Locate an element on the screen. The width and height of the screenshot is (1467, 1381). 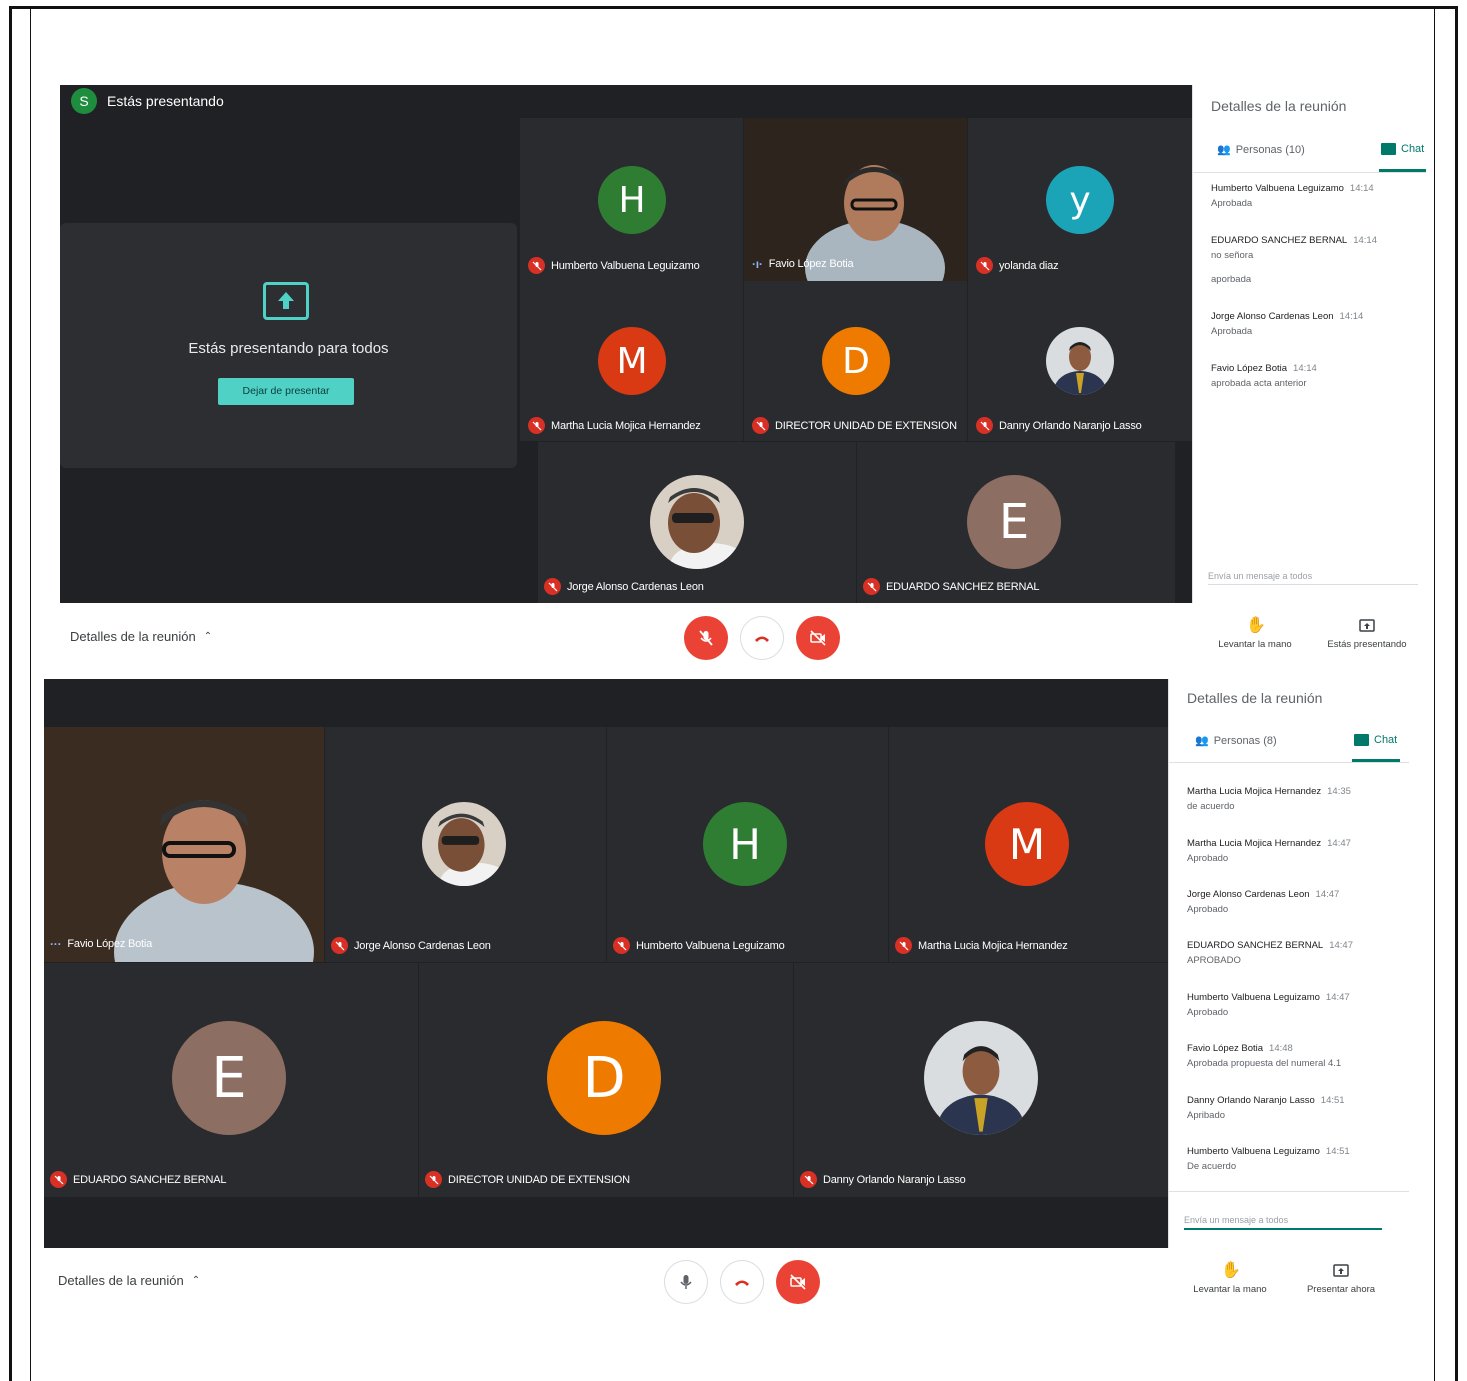
participant-name-text: EDUARDO SANCHEZ BERNAL is located at coordinates (963, 586).